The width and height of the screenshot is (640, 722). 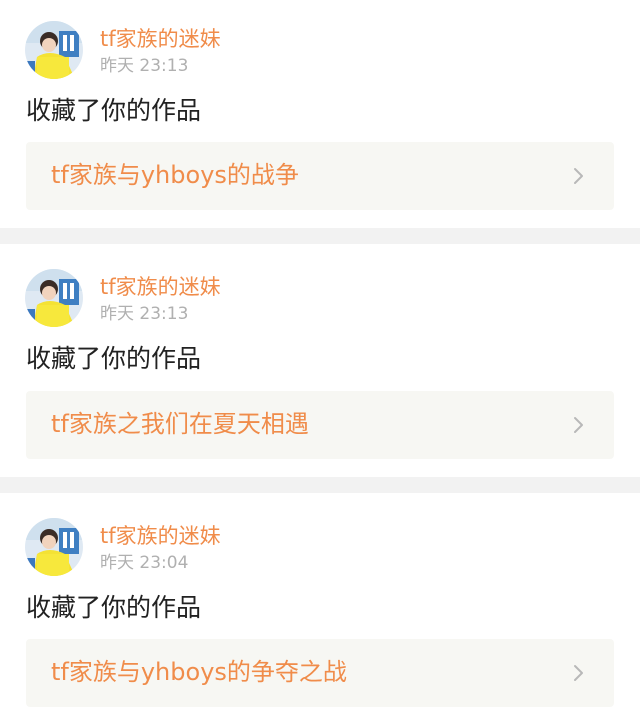 What do you see at coordinates (320, 425) in the screenshot?
I see `work-link: tf家族之我们在夏天相遇` at bounding box center [320, 425].